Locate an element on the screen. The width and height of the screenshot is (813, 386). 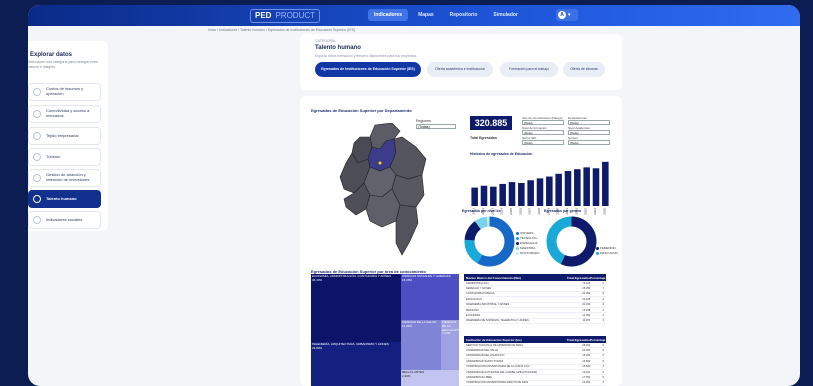
filter-nivel-academico: Nivel Académico (Todo) is located at coordinates (589, 130).